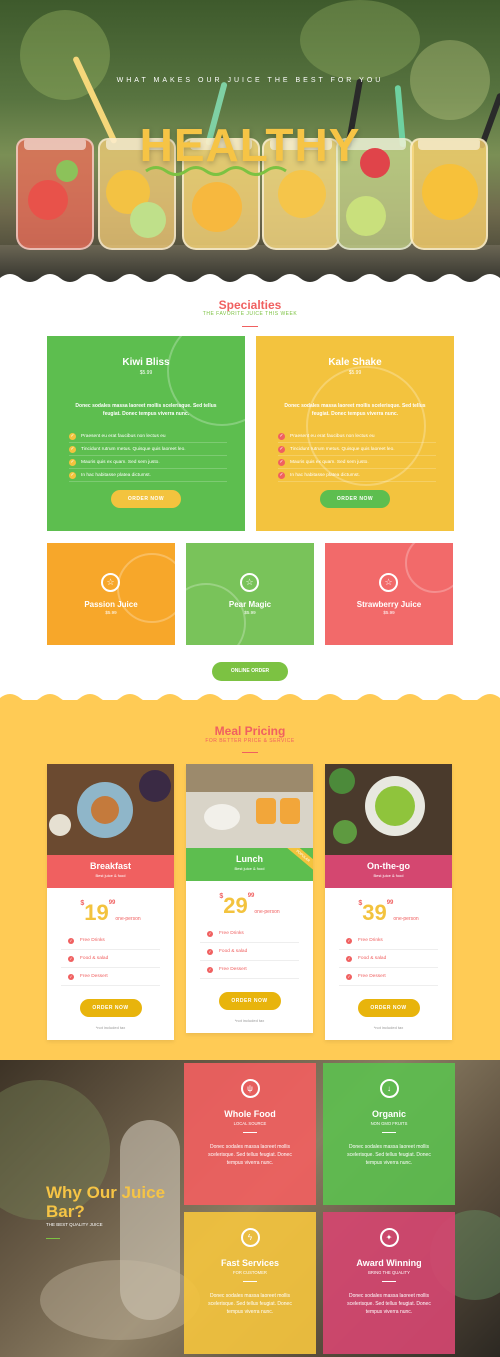  I want to click on plan-price: $2999one-person, so click(249, 905).